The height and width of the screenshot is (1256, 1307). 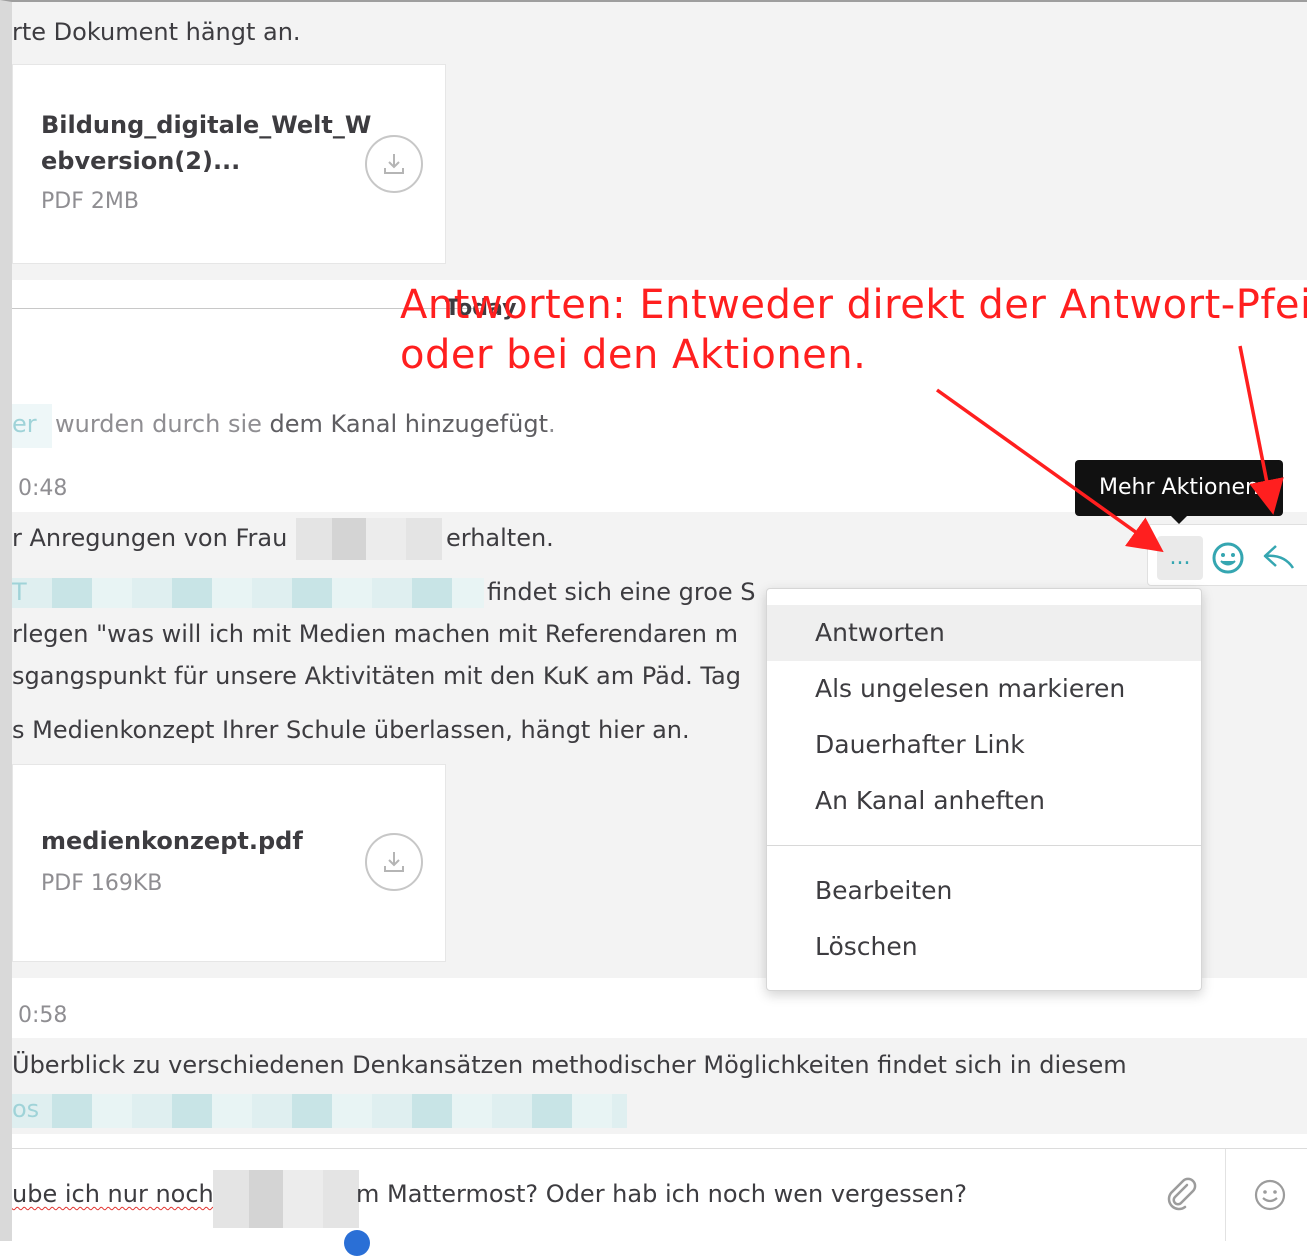 I want to click on annotation-arrows, so click(x=1109, y=449).